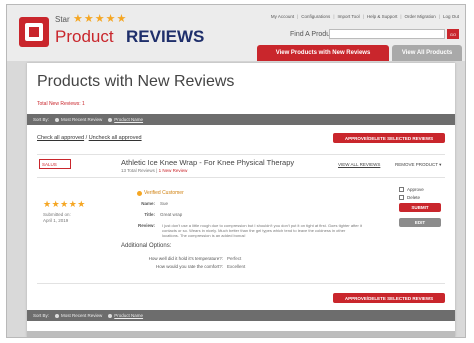  What do you see at coordinates (389, 298) in the screenshot?
I see `approve-delete-button-bottom: APPROVE/DELETE SELECTED REVIEWS` at bounding box center [389, 298].